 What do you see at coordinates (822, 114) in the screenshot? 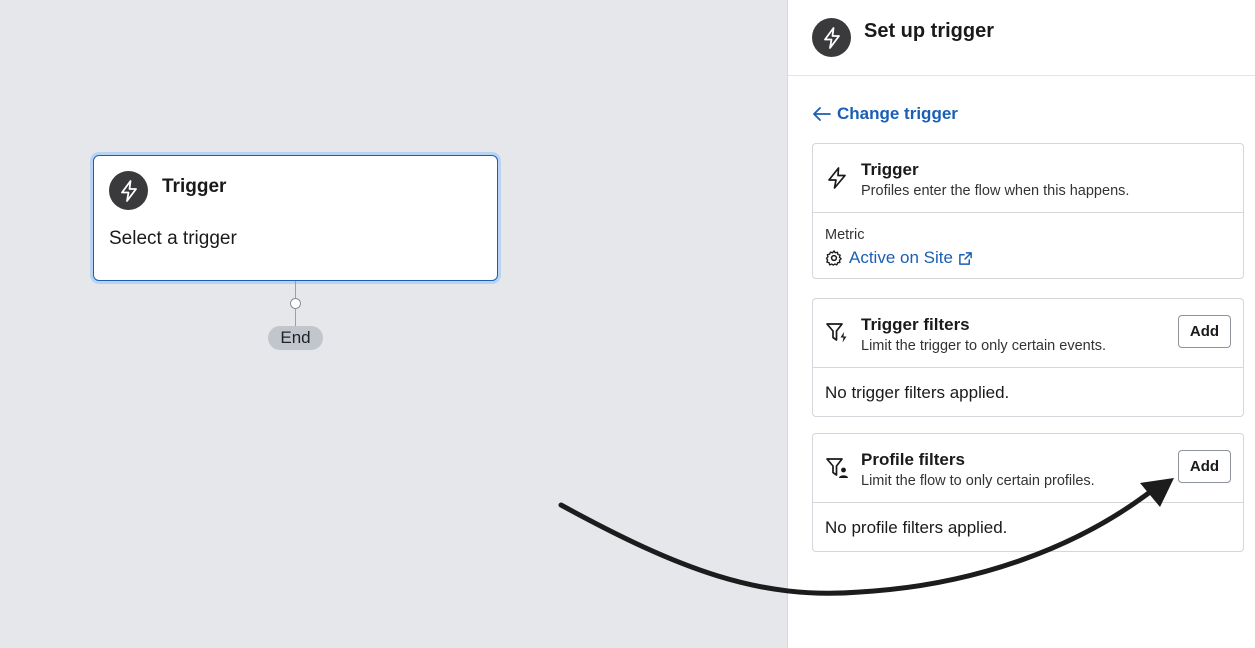
I see `arrow-left-icon` at bounding box center [822, 114].